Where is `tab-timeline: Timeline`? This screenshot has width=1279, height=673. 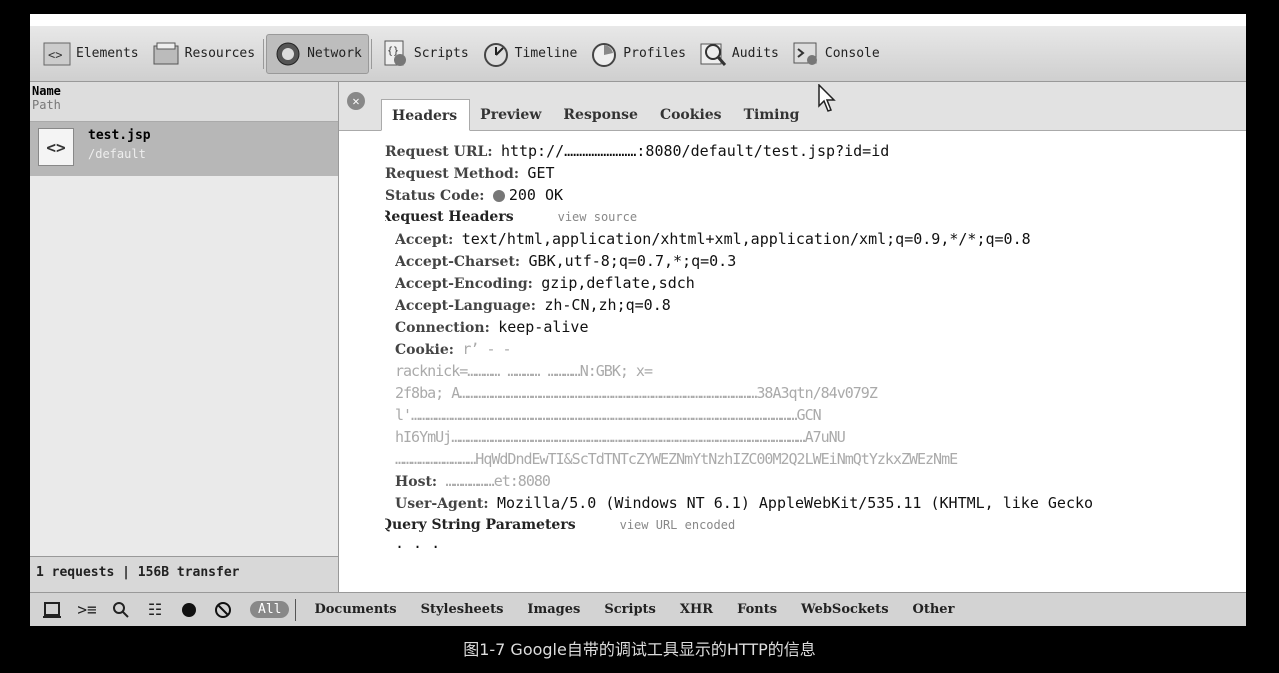 tab-timeline: Timeline is located at coordinates (529, 54).